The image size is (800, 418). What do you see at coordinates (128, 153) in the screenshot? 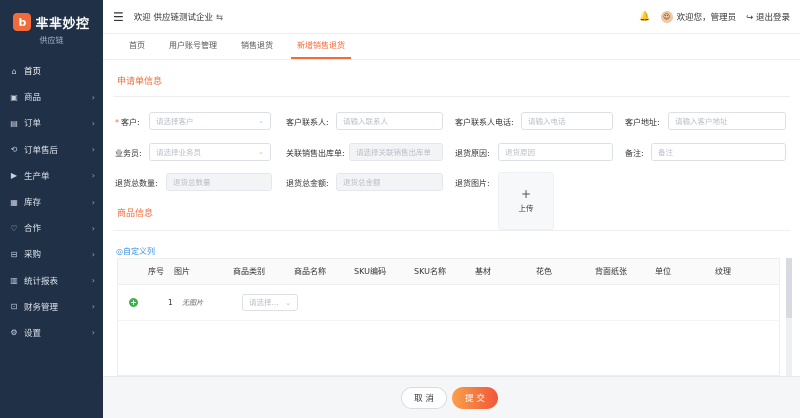
I see `salesman-label: 业务员:` at bounding box center [128, 153].